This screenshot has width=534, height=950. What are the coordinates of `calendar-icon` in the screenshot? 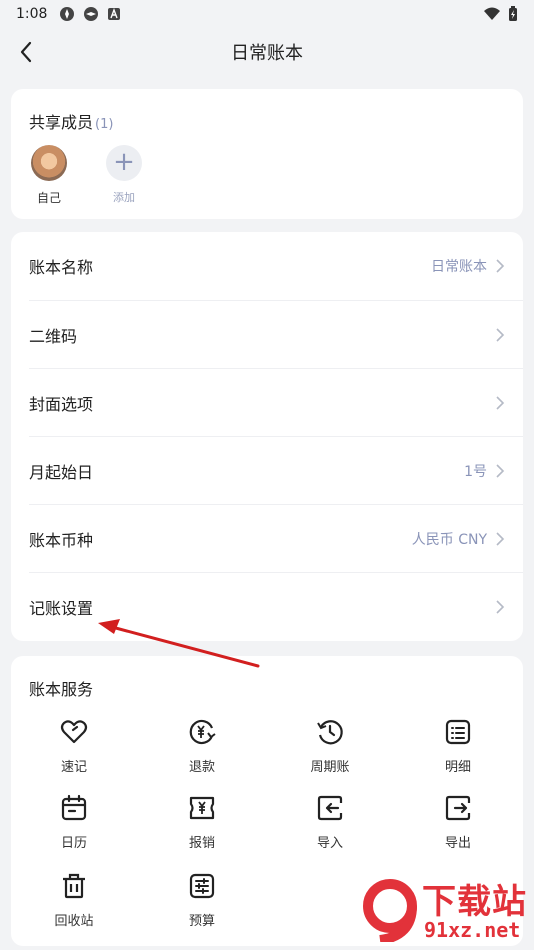 It's located at (74, 807).